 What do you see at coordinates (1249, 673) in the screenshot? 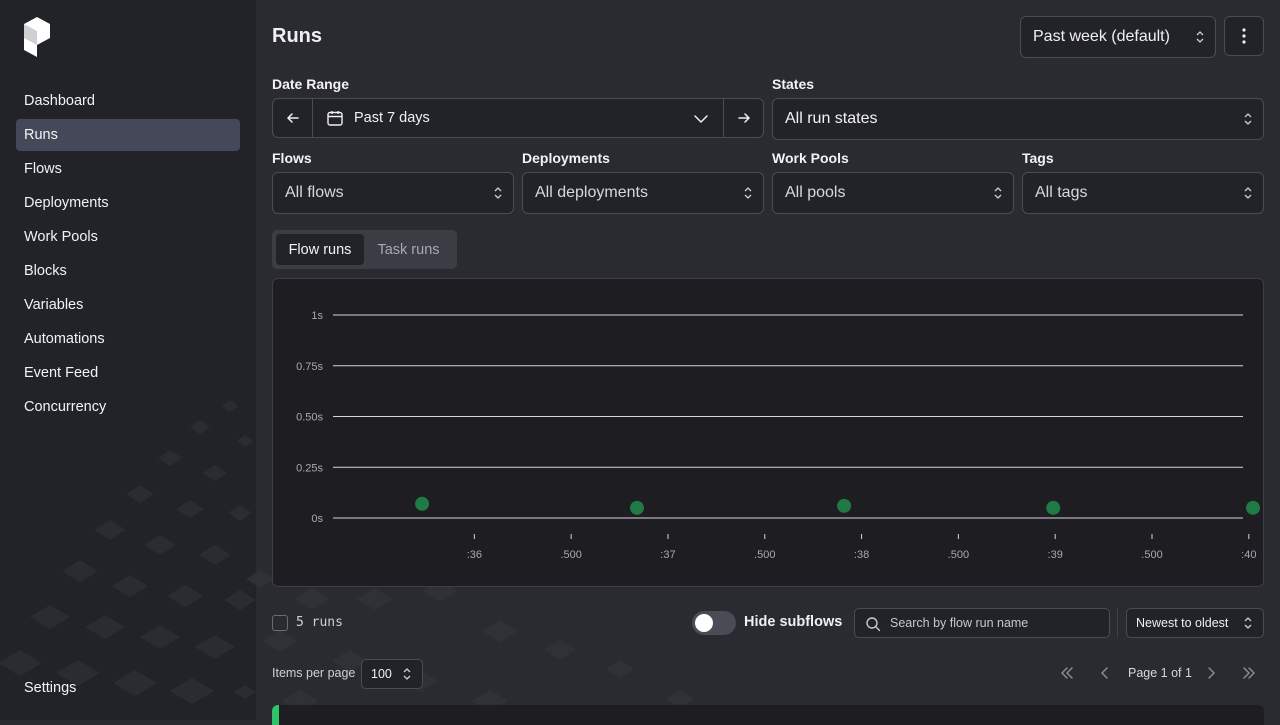
I see `last-page-button` at bounding box center [1249, 673].